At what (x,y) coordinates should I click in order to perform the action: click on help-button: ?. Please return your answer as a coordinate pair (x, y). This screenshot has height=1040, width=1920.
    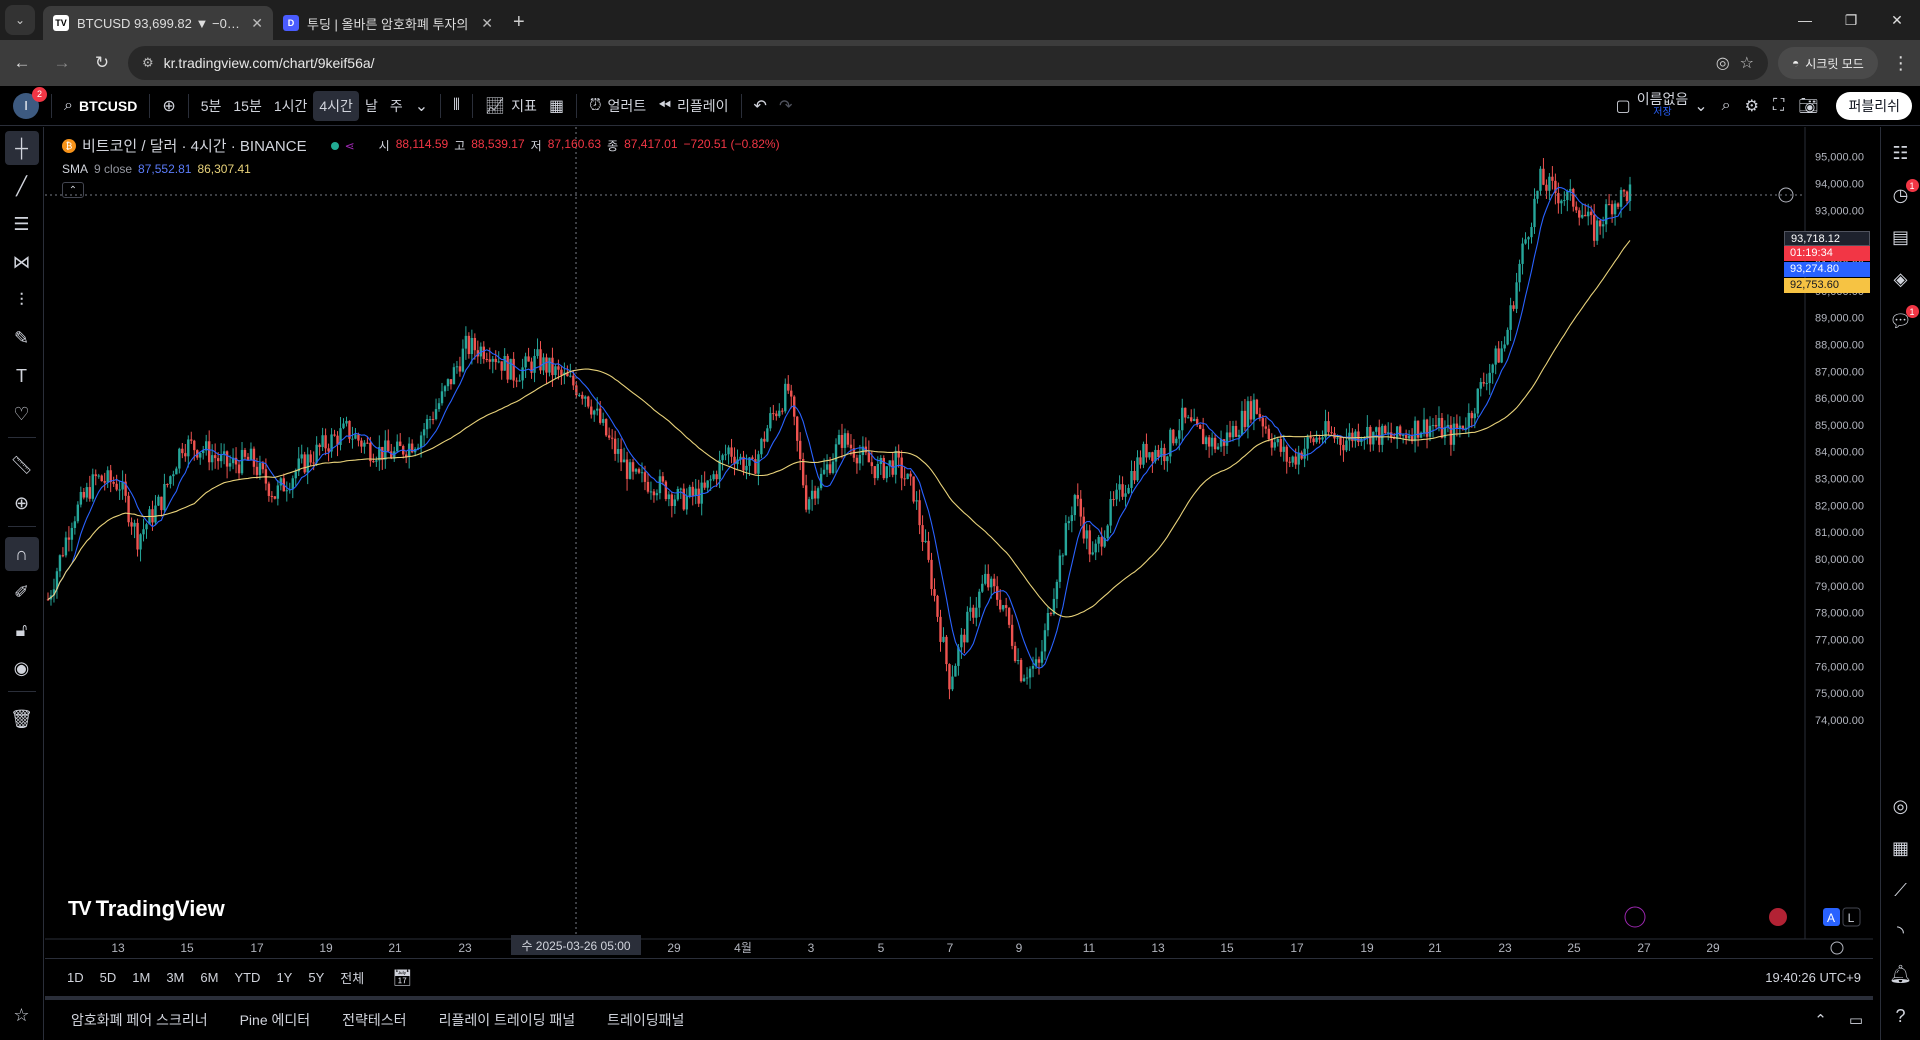
    Looking at the image, I should click on (1901, 1016).